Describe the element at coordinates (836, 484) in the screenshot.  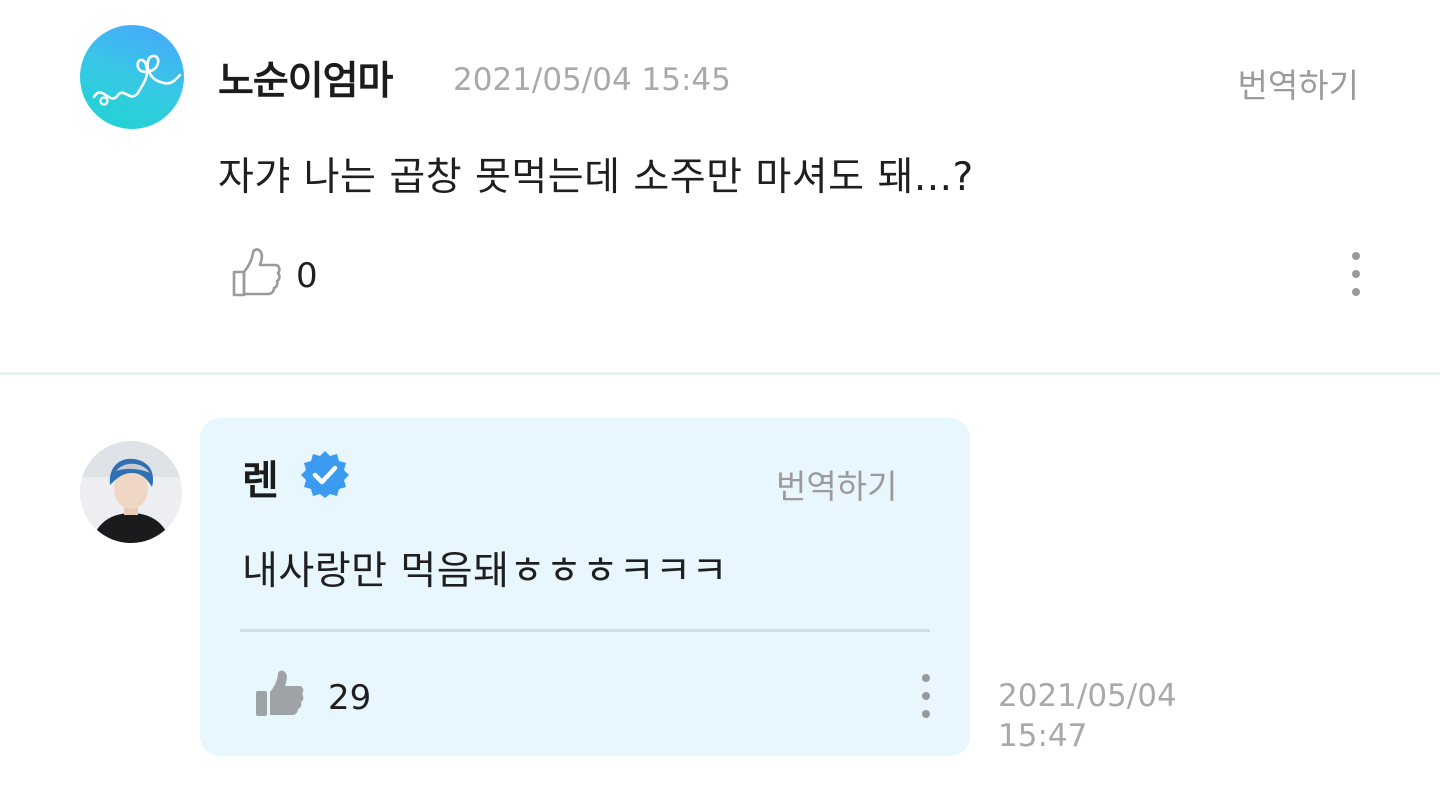
I see `reply-translate-button: 번역하기` at that location.